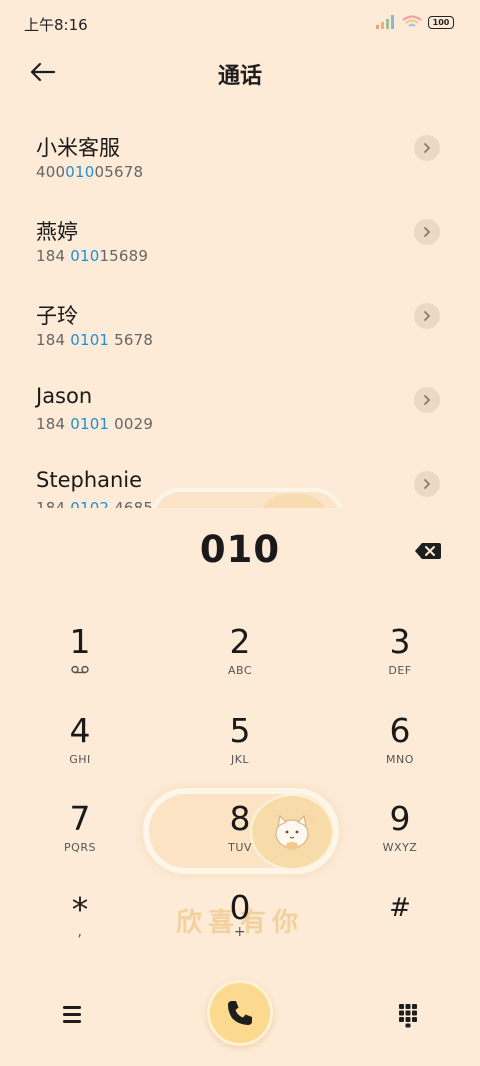  I want to click on keypad-toggle-button, so click(408, 1014).